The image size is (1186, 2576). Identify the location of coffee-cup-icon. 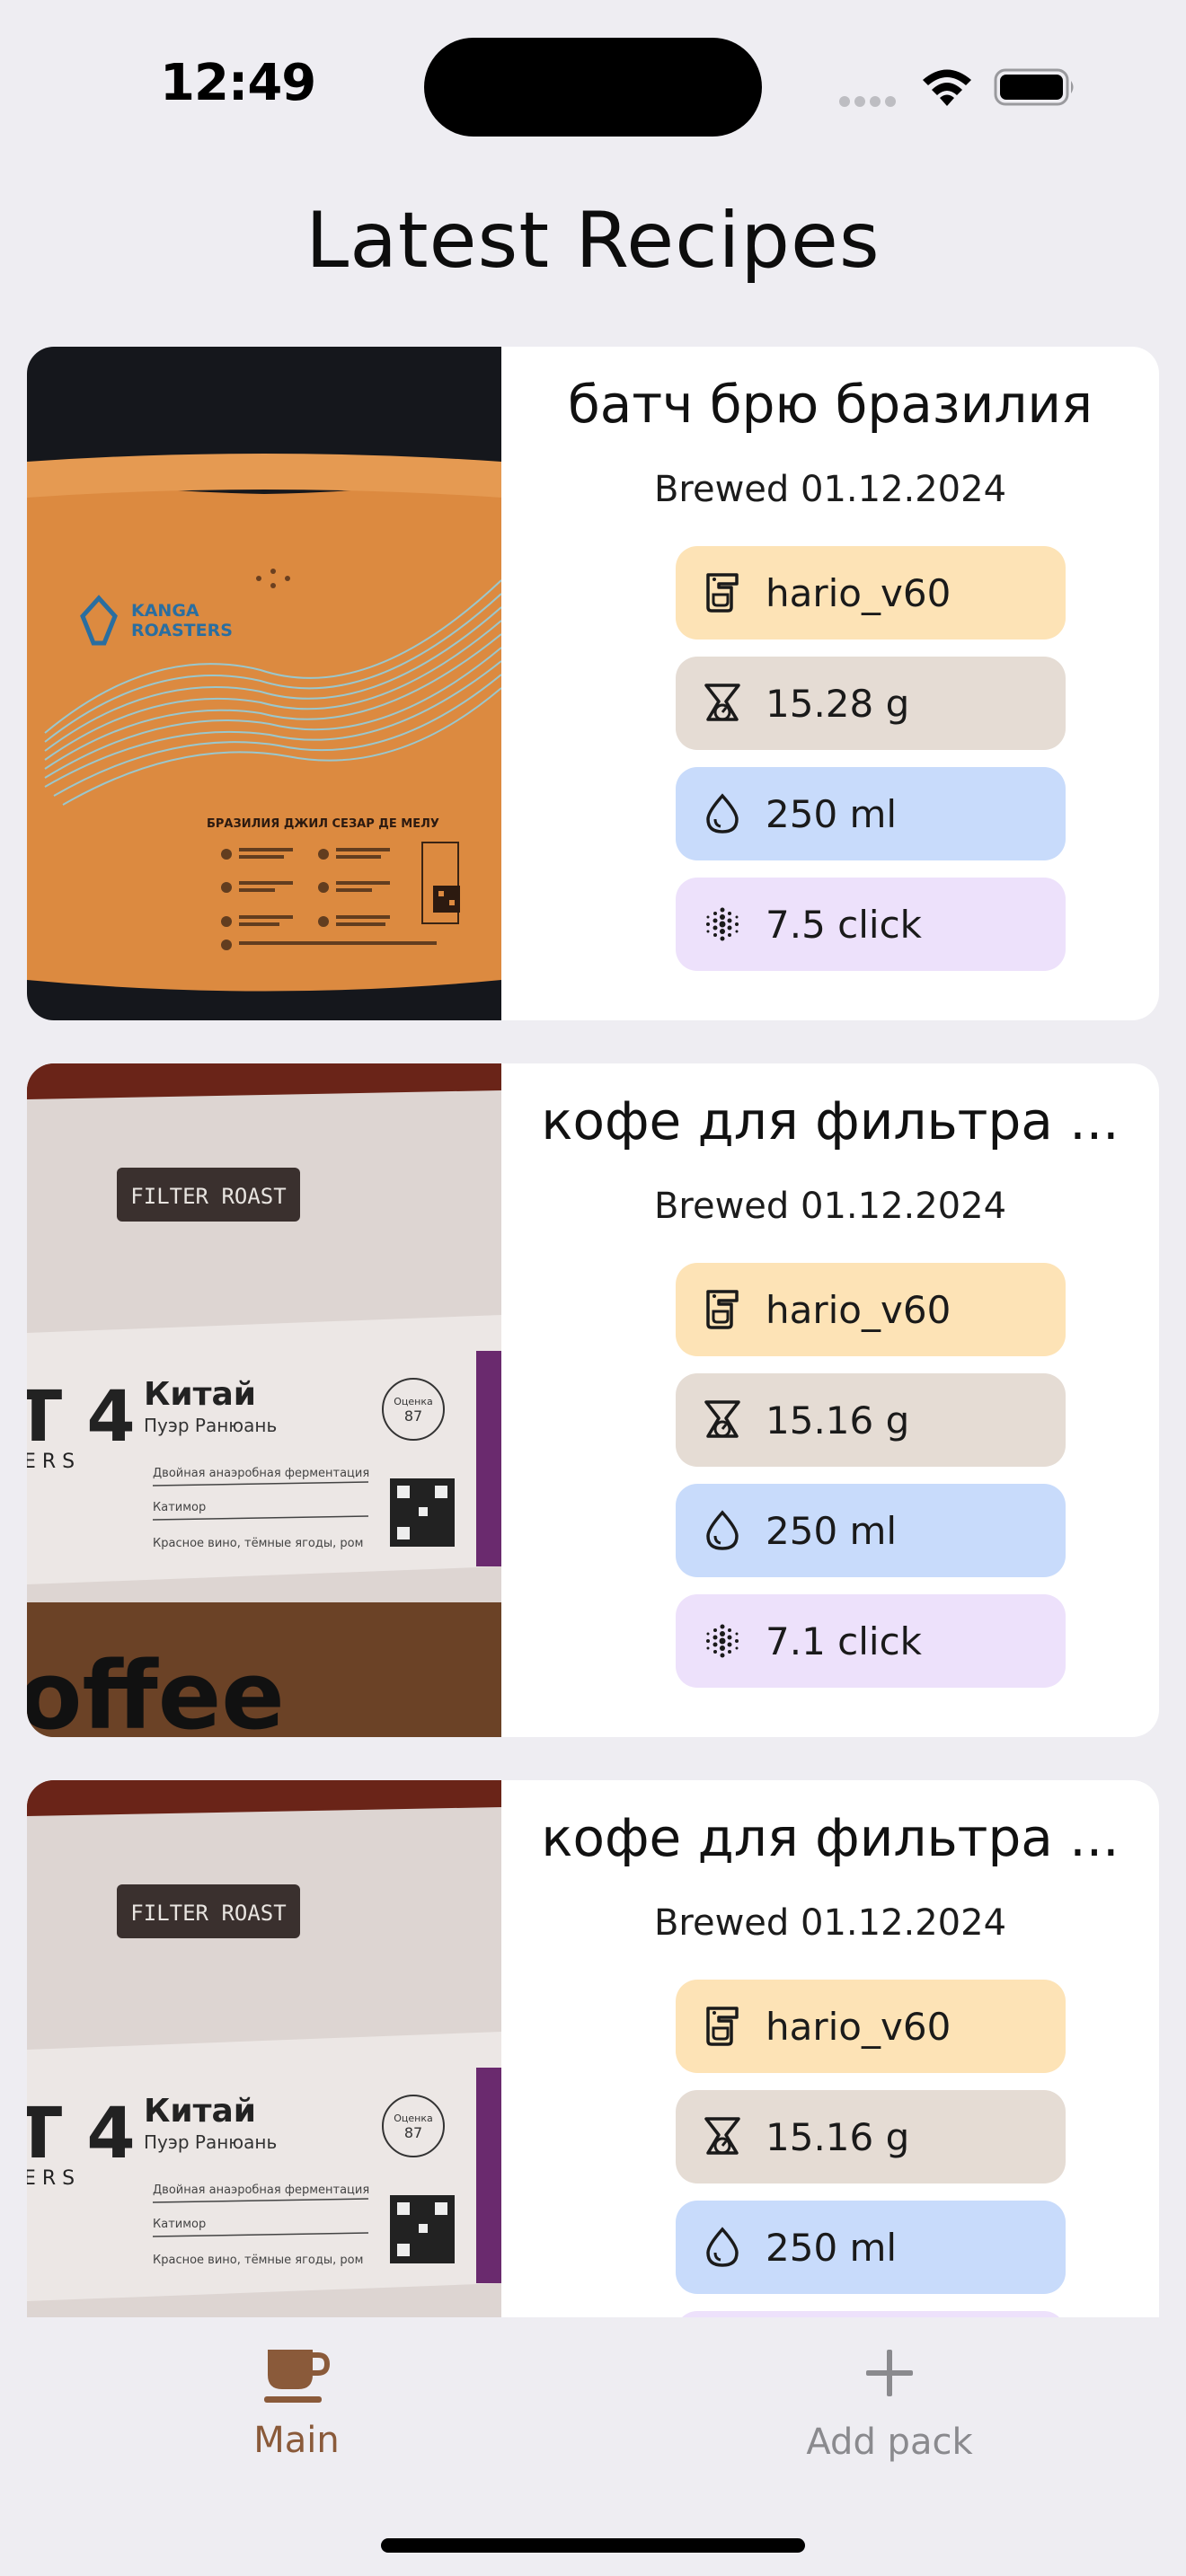
(297, 2376).